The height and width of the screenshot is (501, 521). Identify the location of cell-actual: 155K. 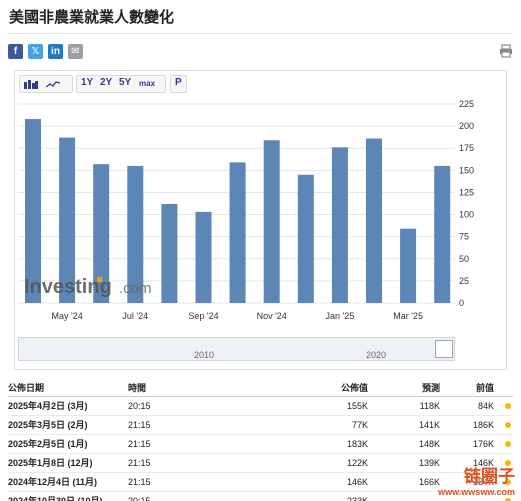
(328, 406).